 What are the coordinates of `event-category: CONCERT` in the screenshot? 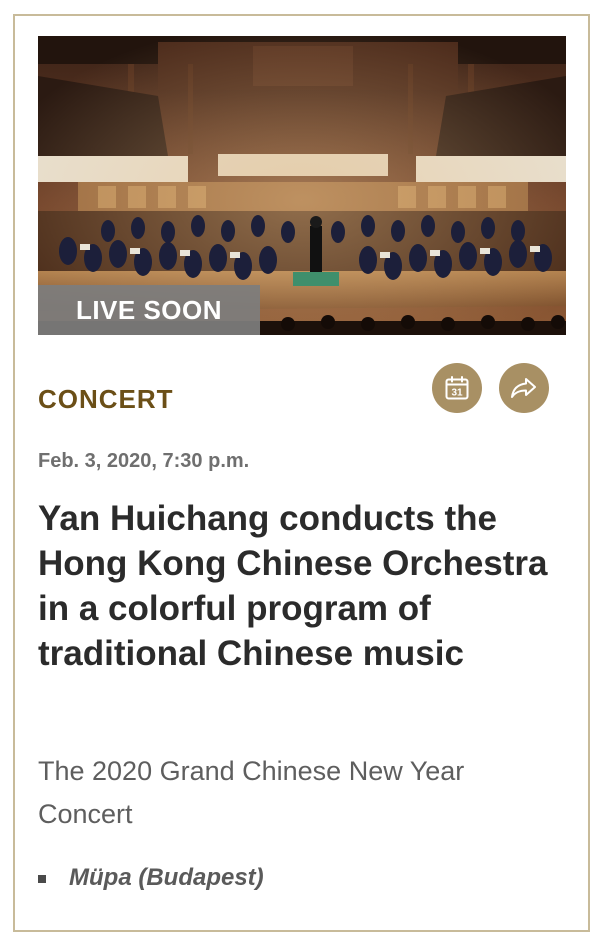 It's located at (106, 399).